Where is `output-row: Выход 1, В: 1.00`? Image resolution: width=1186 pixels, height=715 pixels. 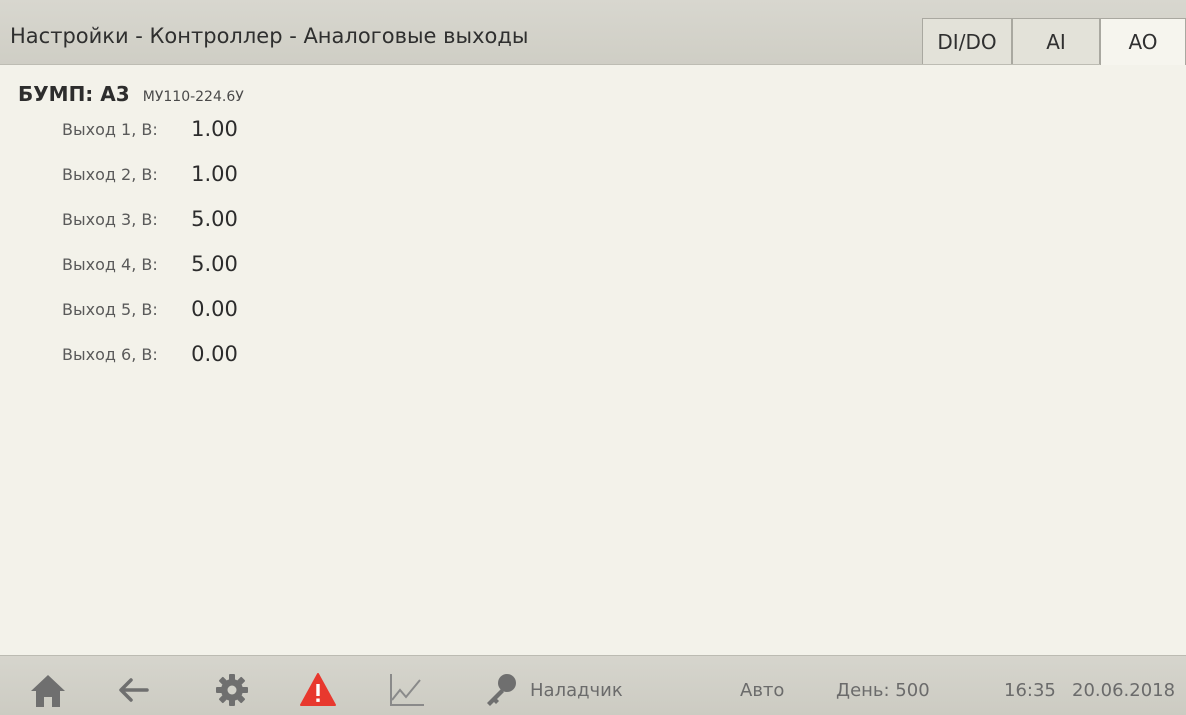 output-row: Выход 1, В: 1.00 is located at coordinates (150, 132).